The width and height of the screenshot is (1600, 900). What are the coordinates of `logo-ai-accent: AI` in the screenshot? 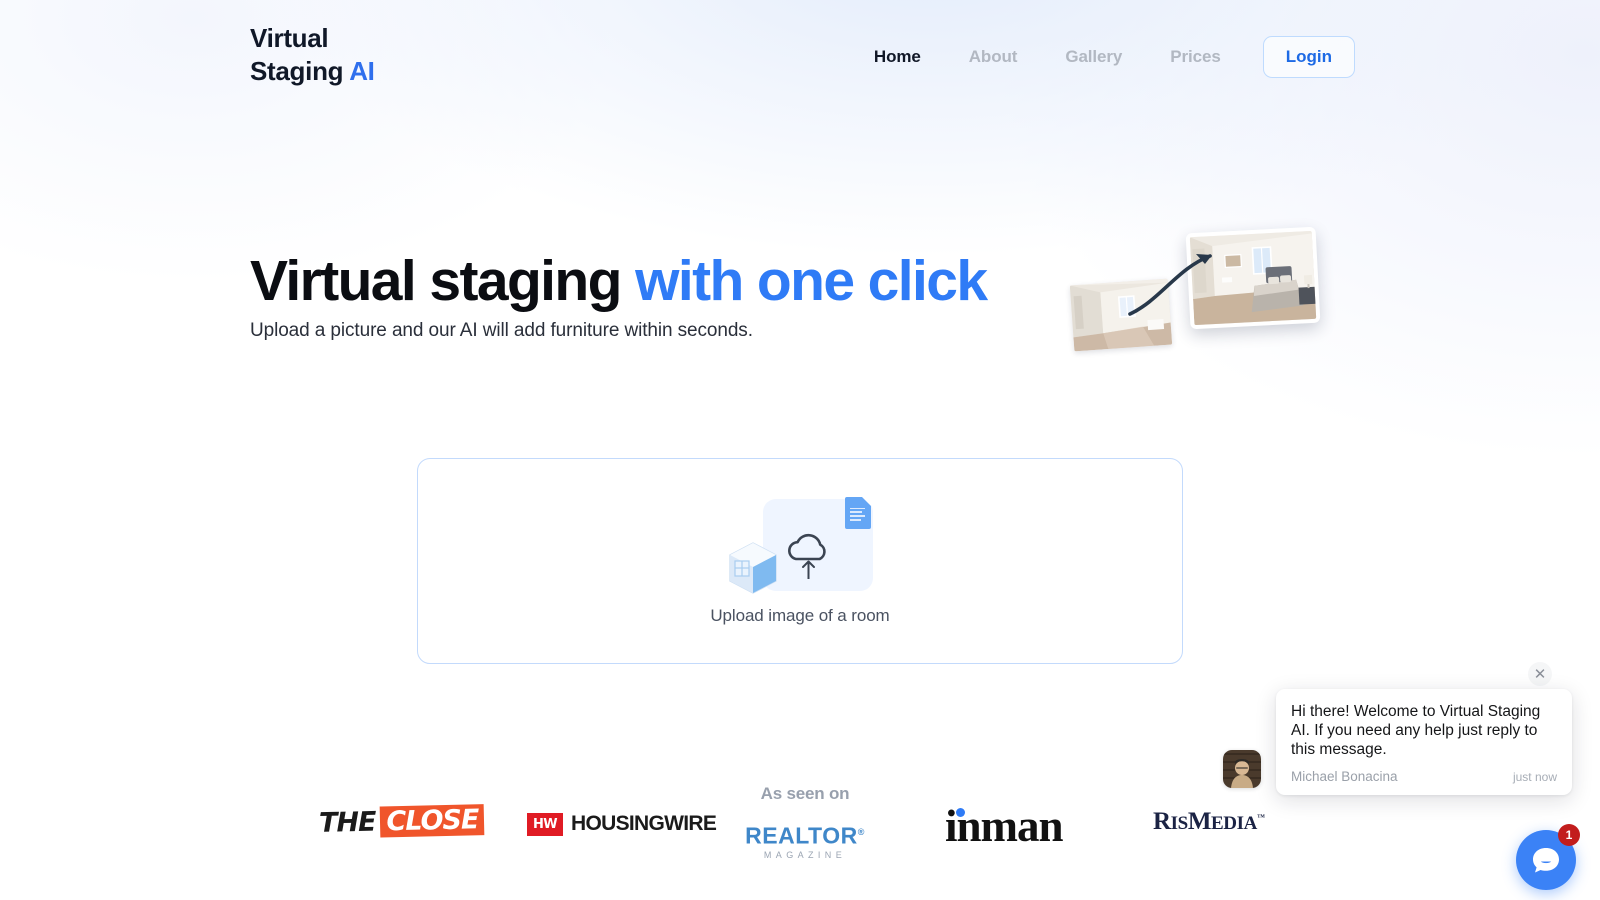 It's located at (362, 71).